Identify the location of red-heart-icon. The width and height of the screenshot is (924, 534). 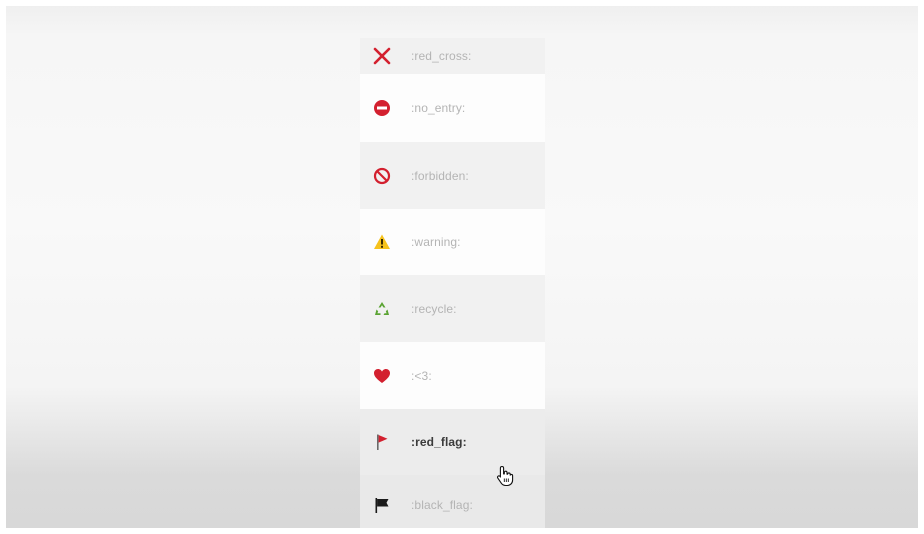
(382, 376).